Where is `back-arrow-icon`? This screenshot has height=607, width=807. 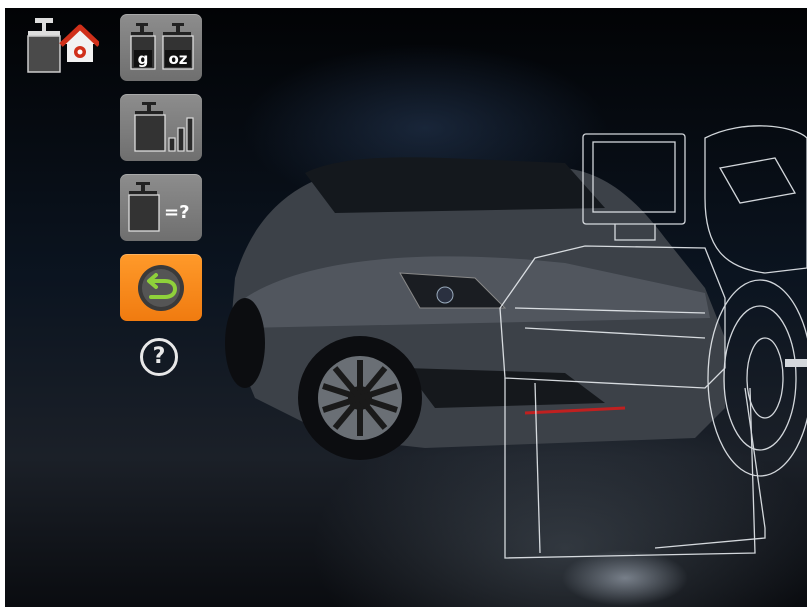
back-arrow-icon is located at coordinates (161, 288).